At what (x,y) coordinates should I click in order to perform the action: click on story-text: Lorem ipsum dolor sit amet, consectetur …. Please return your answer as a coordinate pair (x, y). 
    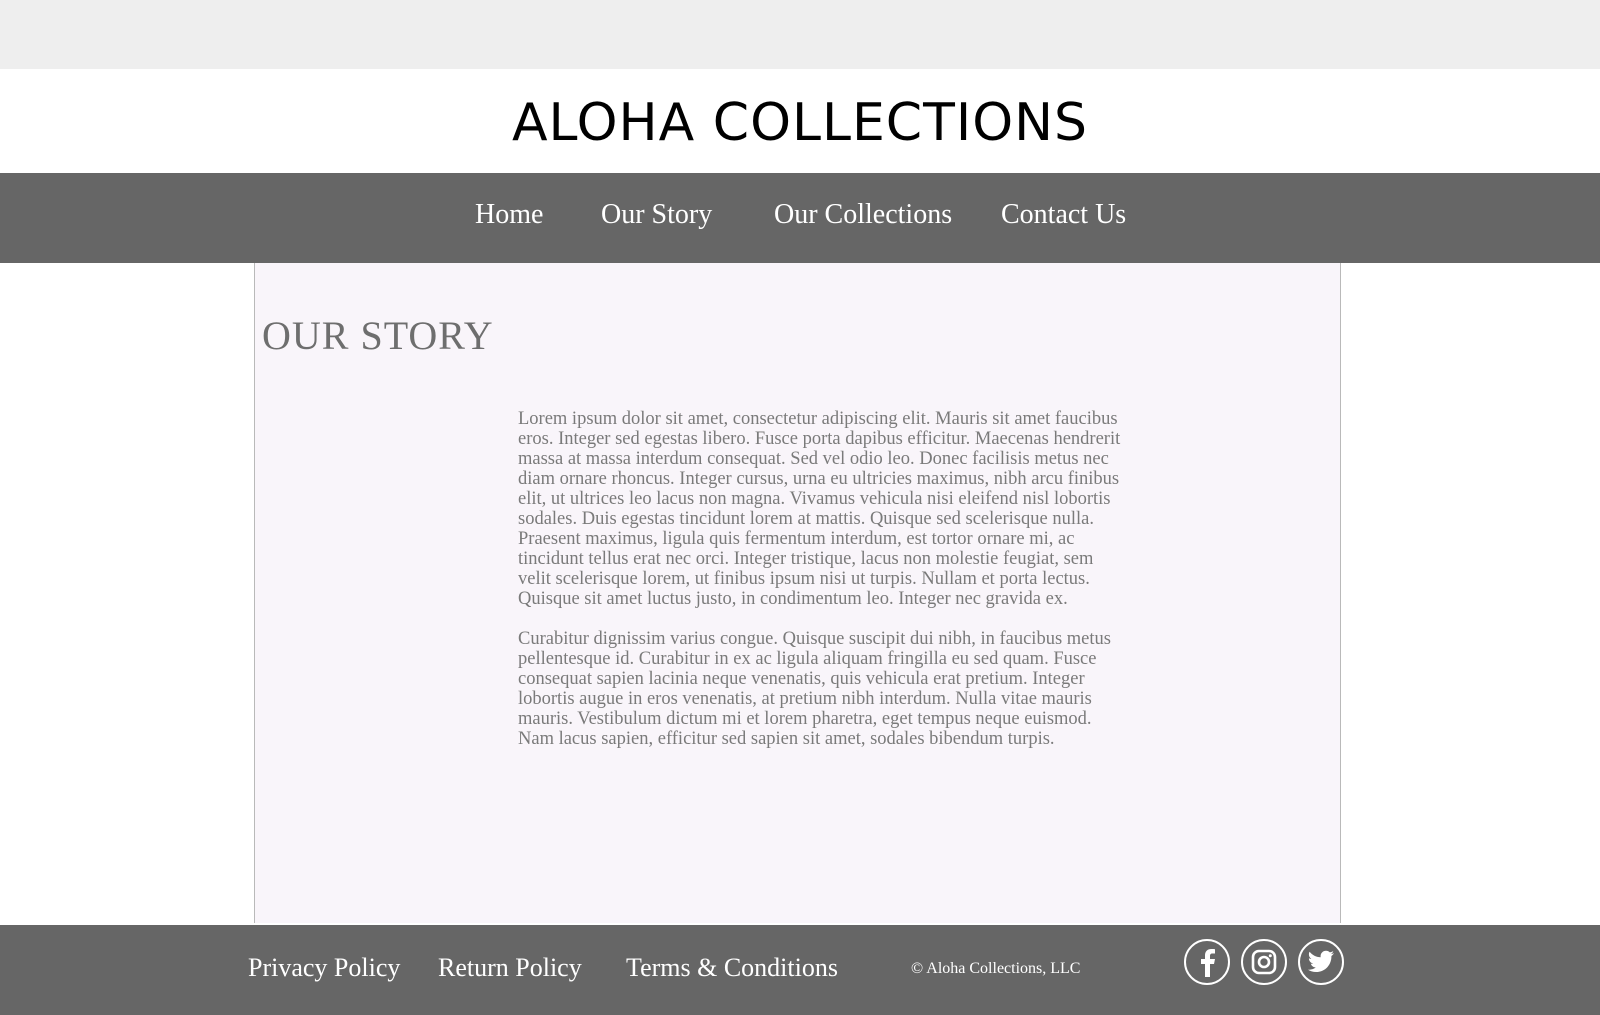
    Looking at the image, I should click on (823, 589).